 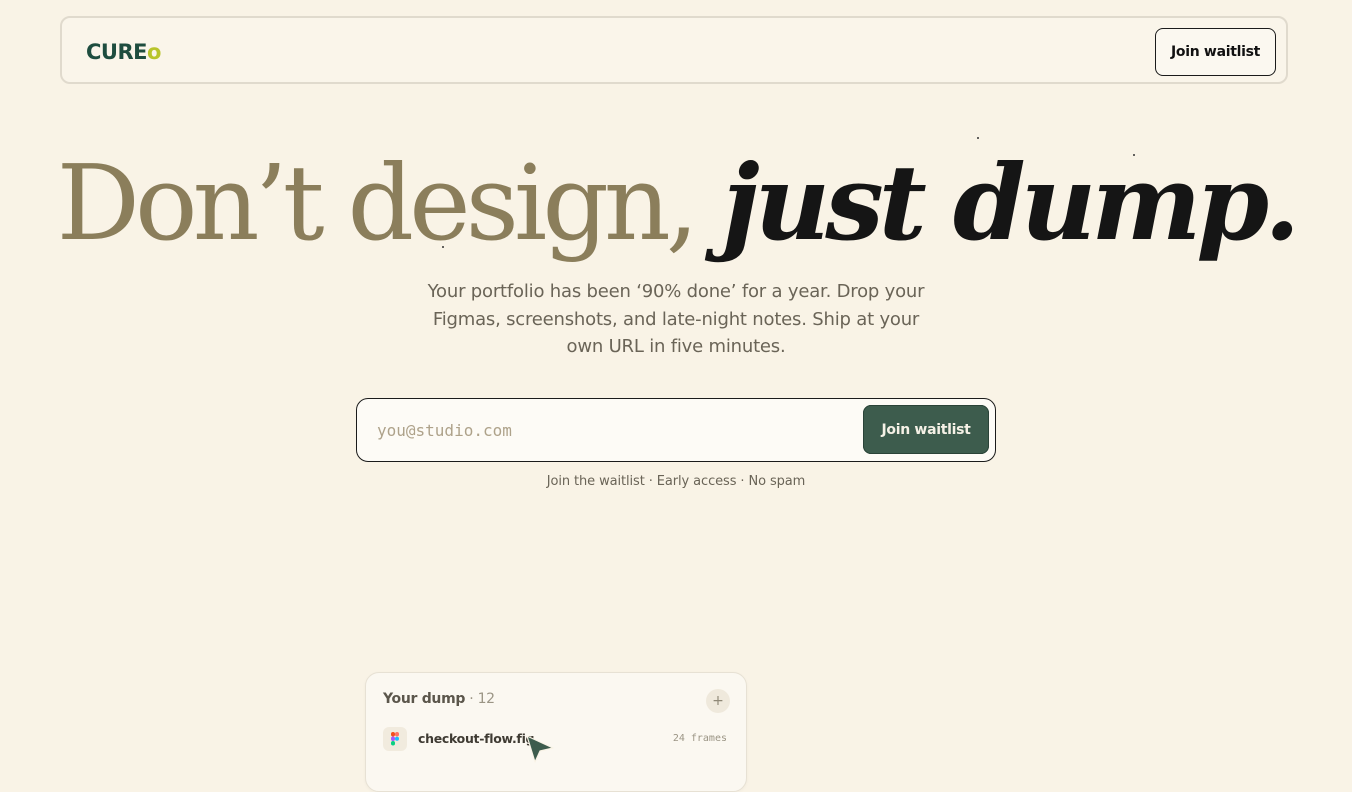 What do you see at coordinates (607, 430) in the screenshot?
I see `email-input` at bounding box center [607, 430].